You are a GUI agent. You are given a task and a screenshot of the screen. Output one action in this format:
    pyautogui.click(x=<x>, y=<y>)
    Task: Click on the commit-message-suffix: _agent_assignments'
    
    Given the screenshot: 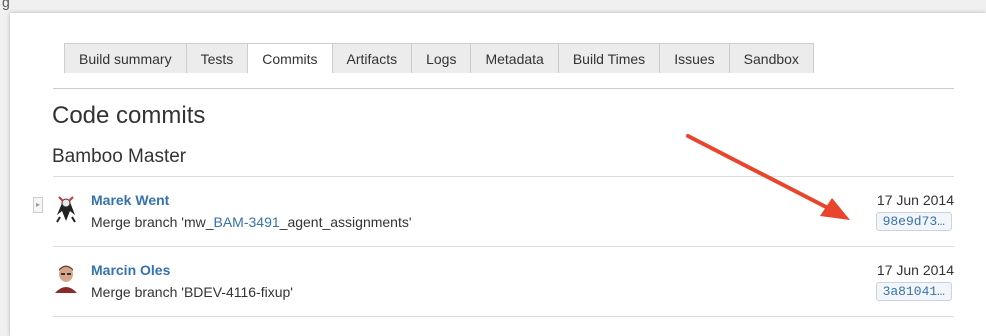 What is the action you would take?
    pyautogui.click(x=345, y=222)
    